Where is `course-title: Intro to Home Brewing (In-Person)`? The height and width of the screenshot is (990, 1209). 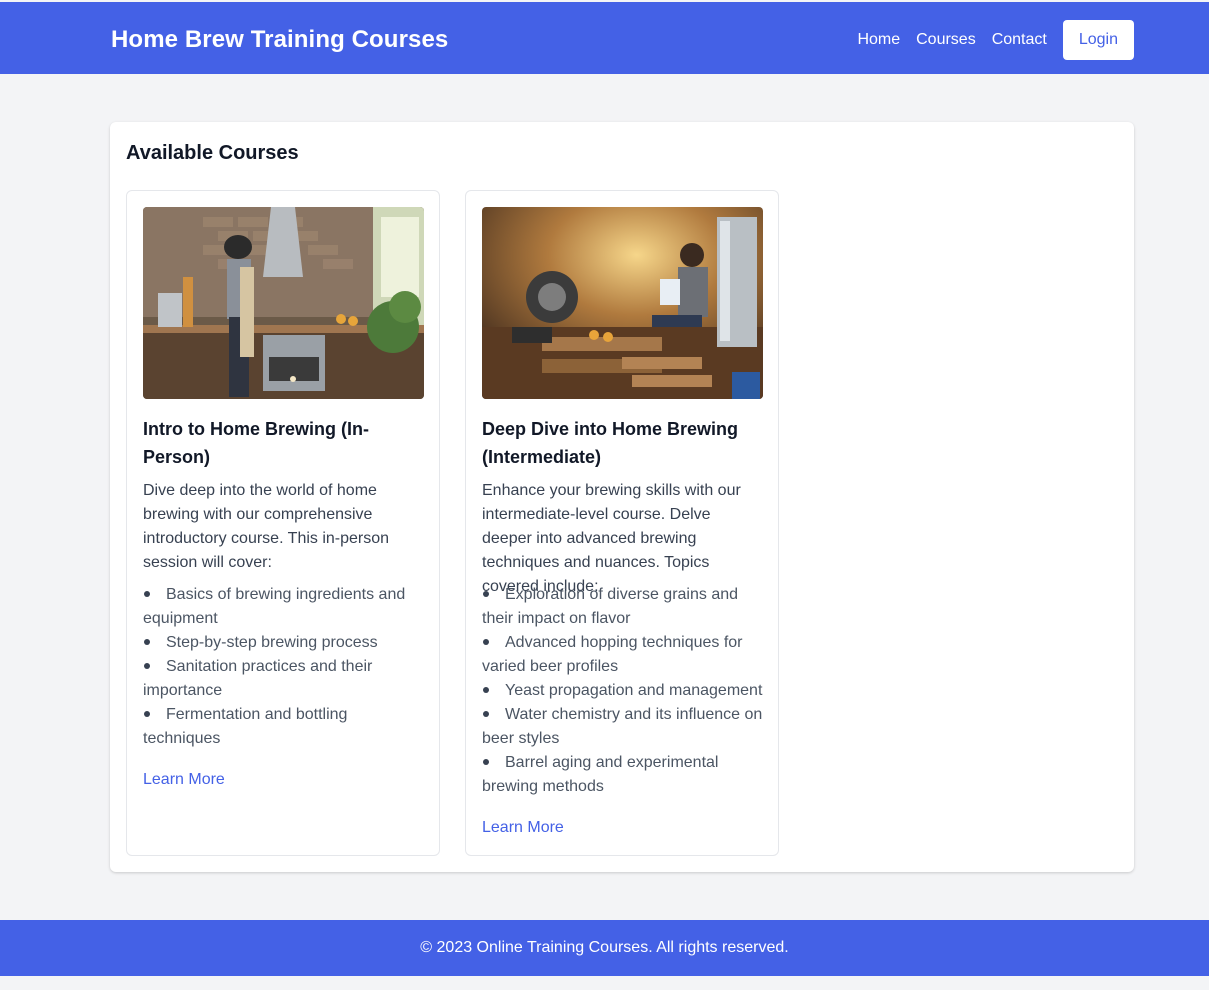
course-title: Intro to Home Brewing (In-Person) is located at coordinates (256, 443).